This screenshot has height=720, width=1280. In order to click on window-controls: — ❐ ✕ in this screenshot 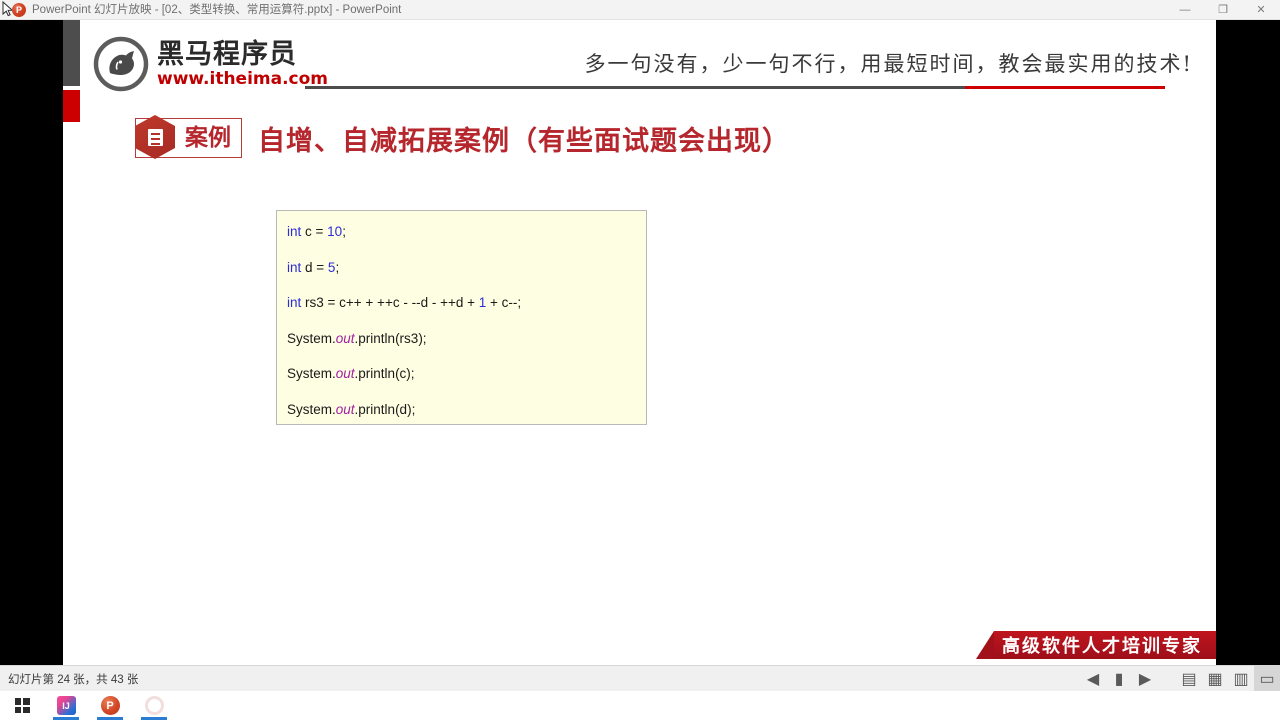, I will do `click(1223, 10)`.